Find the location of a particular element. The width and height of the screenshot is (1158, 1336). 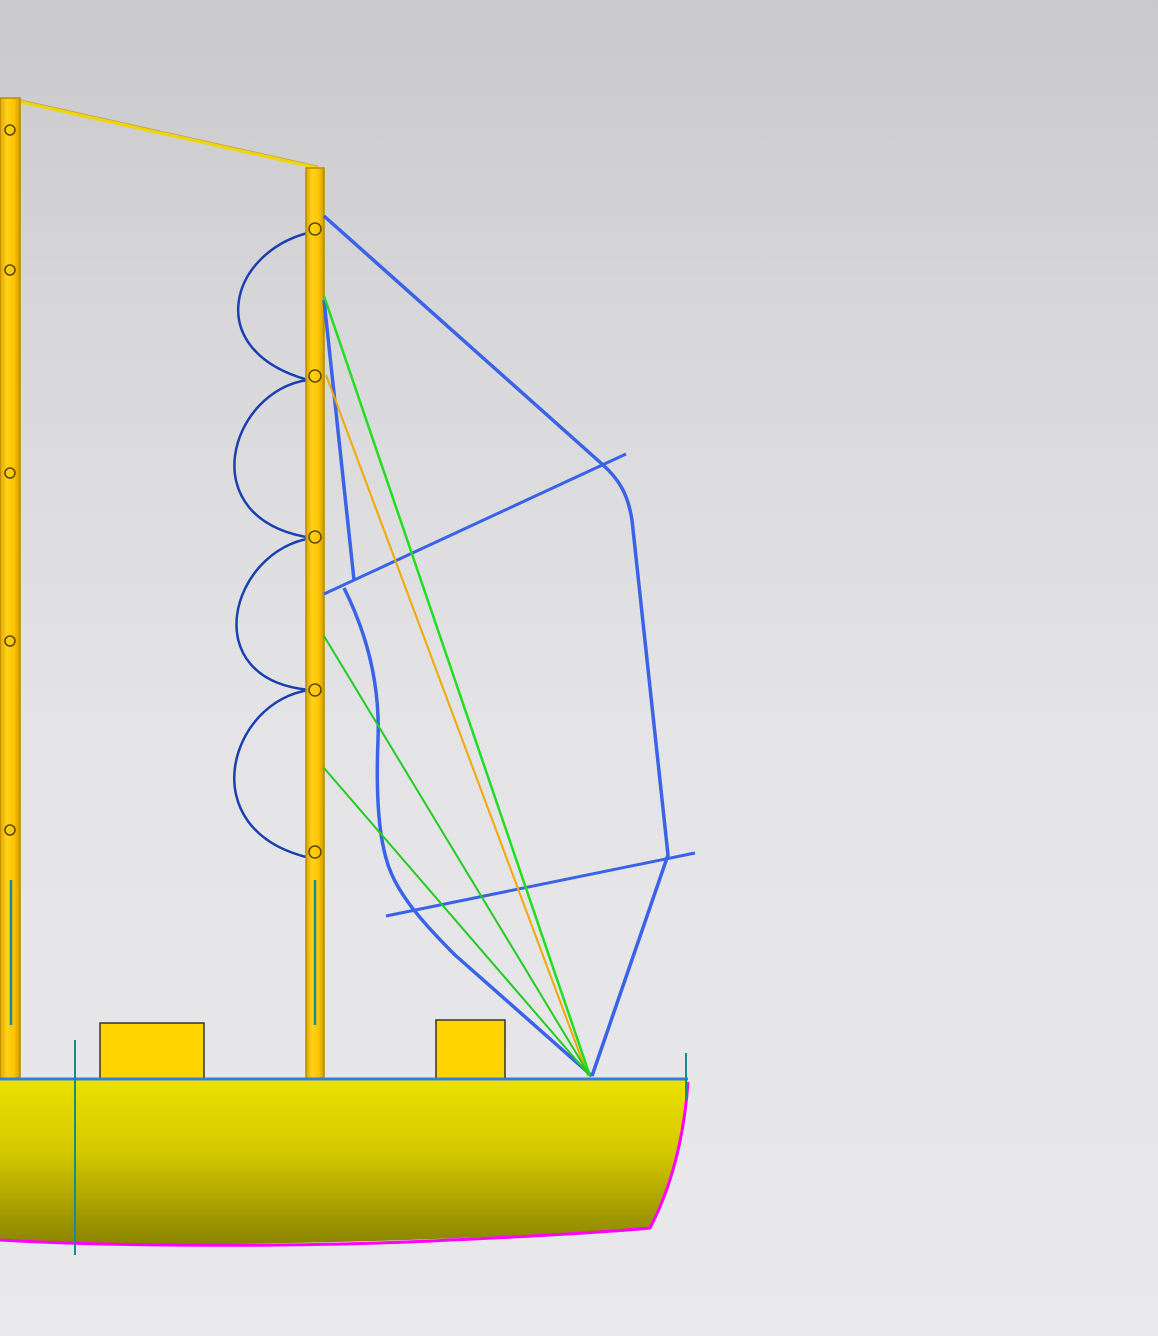

aft-mast is located at coordinates (10, 589).